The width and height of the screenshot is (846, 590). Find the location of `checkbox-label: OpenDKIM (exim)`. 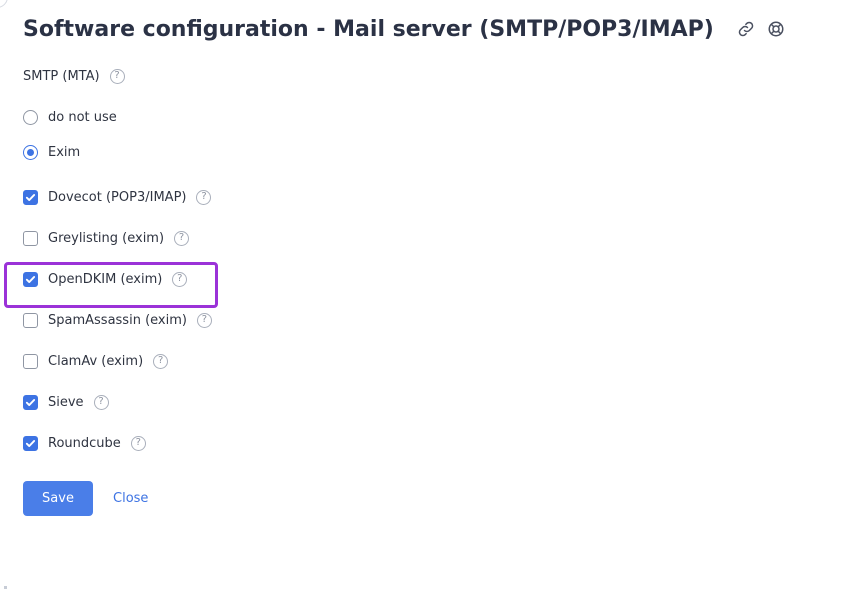

checkbox-label: OpenDKIM (exim) is located at coordinates (105, 279).